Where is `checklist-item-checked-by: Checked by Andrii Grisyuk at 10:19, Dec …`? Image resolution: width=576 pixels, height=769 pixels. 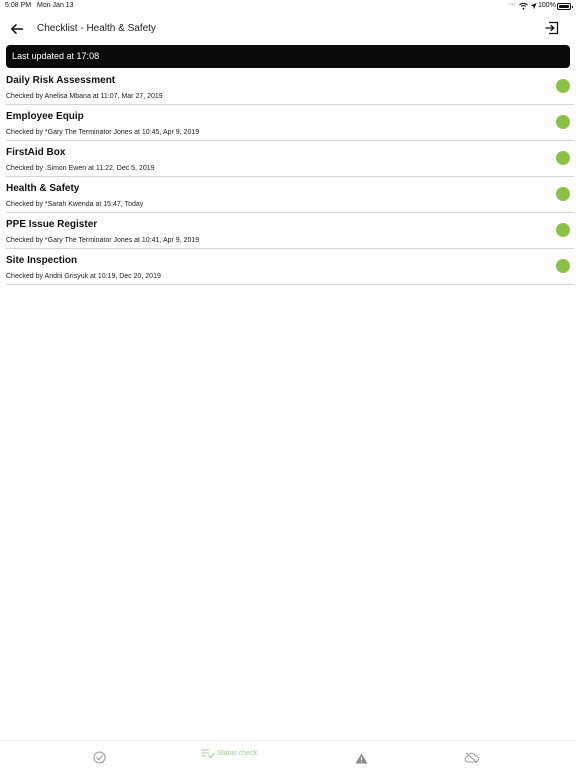 checklist-item-checked-by: Checked by Andrii Grisyuk at 10:19, Dec … is located at coordinates (83, 276).